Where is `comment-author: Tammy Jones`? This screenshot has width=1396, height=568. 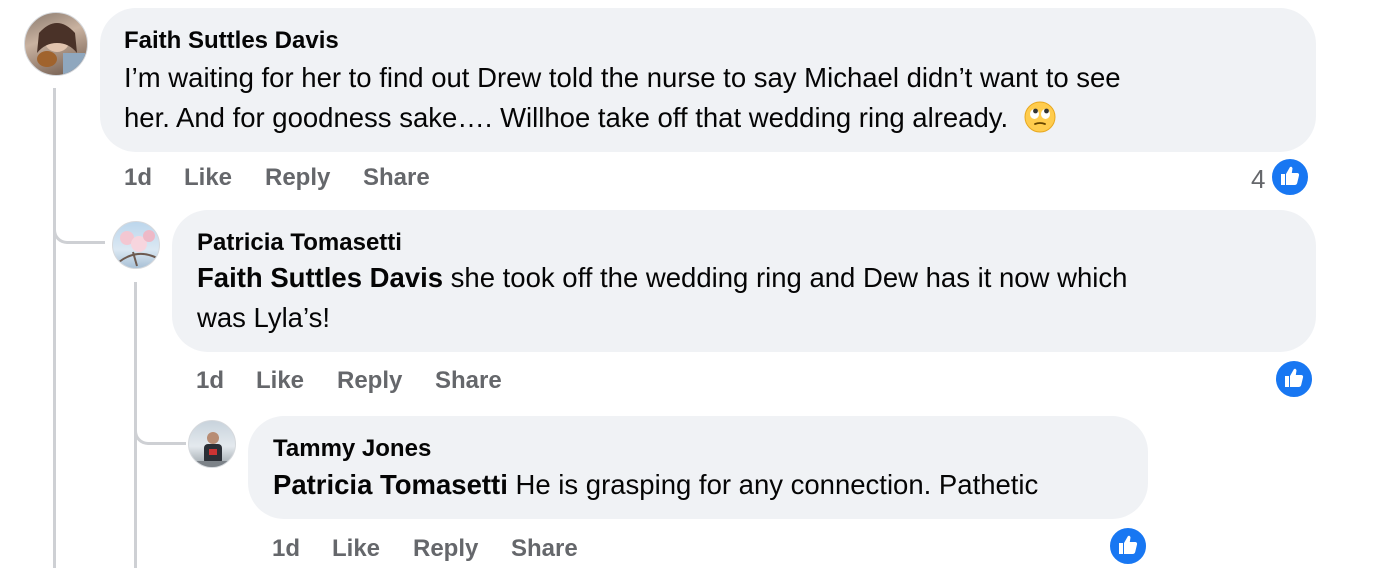 comment-author: Tammy Jones is located at coordinates (352, 449).